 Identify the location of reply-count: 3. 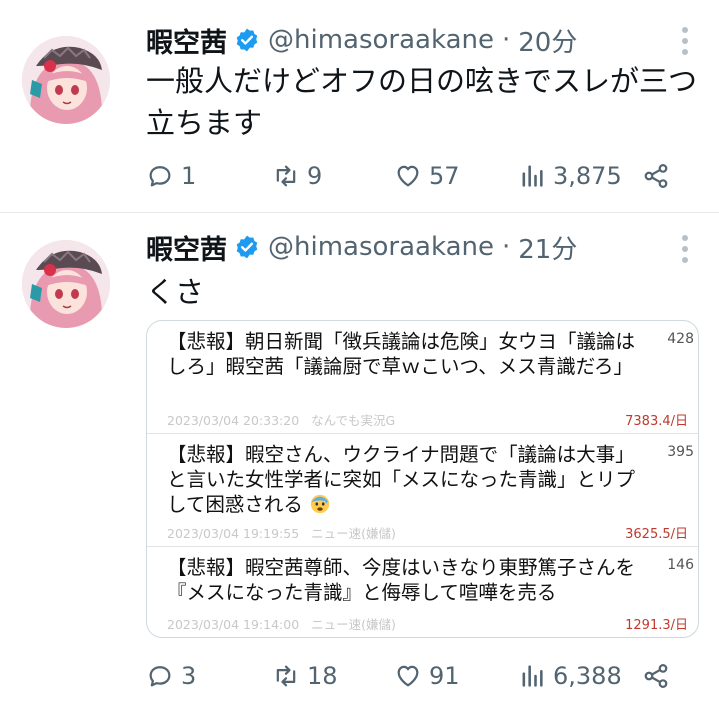
(189, 676).